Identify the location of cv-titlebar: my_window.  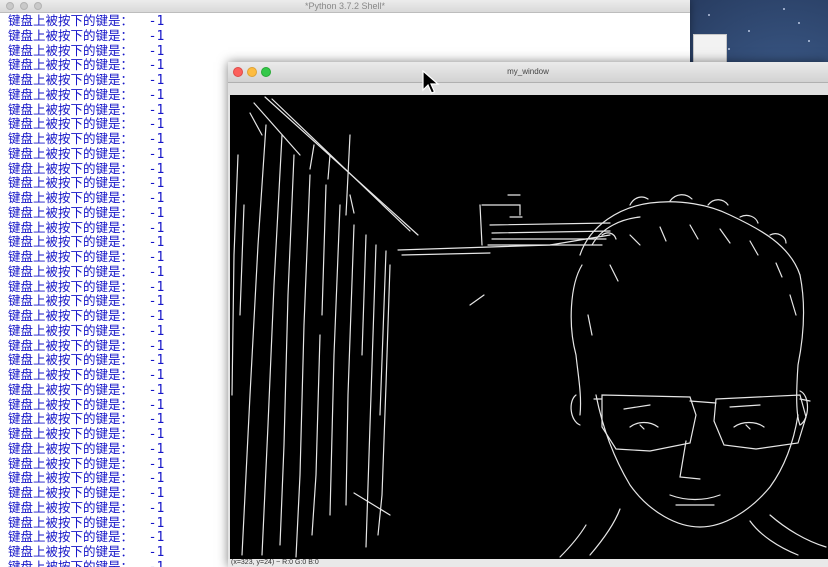
(528, 72).